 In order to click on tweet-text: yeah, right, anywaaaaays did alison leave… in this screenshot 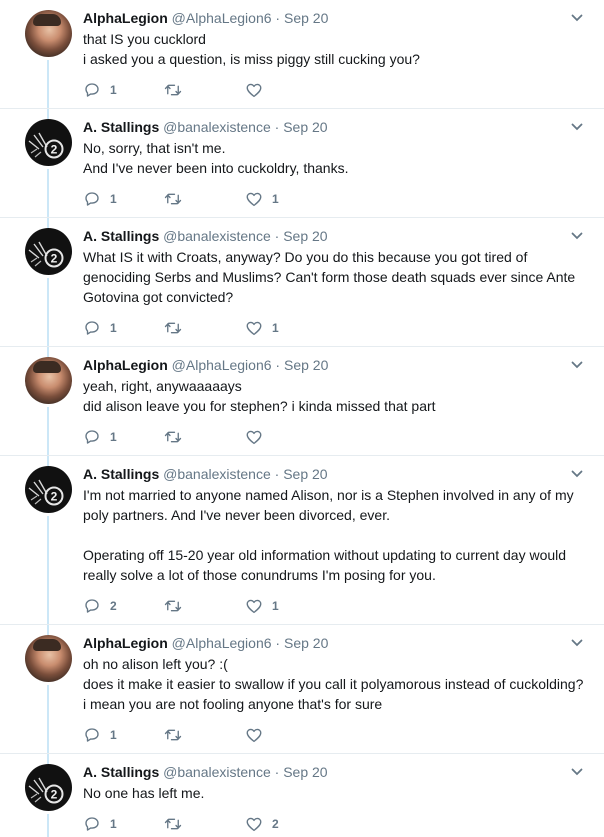, I will do `click(335, 396)`.